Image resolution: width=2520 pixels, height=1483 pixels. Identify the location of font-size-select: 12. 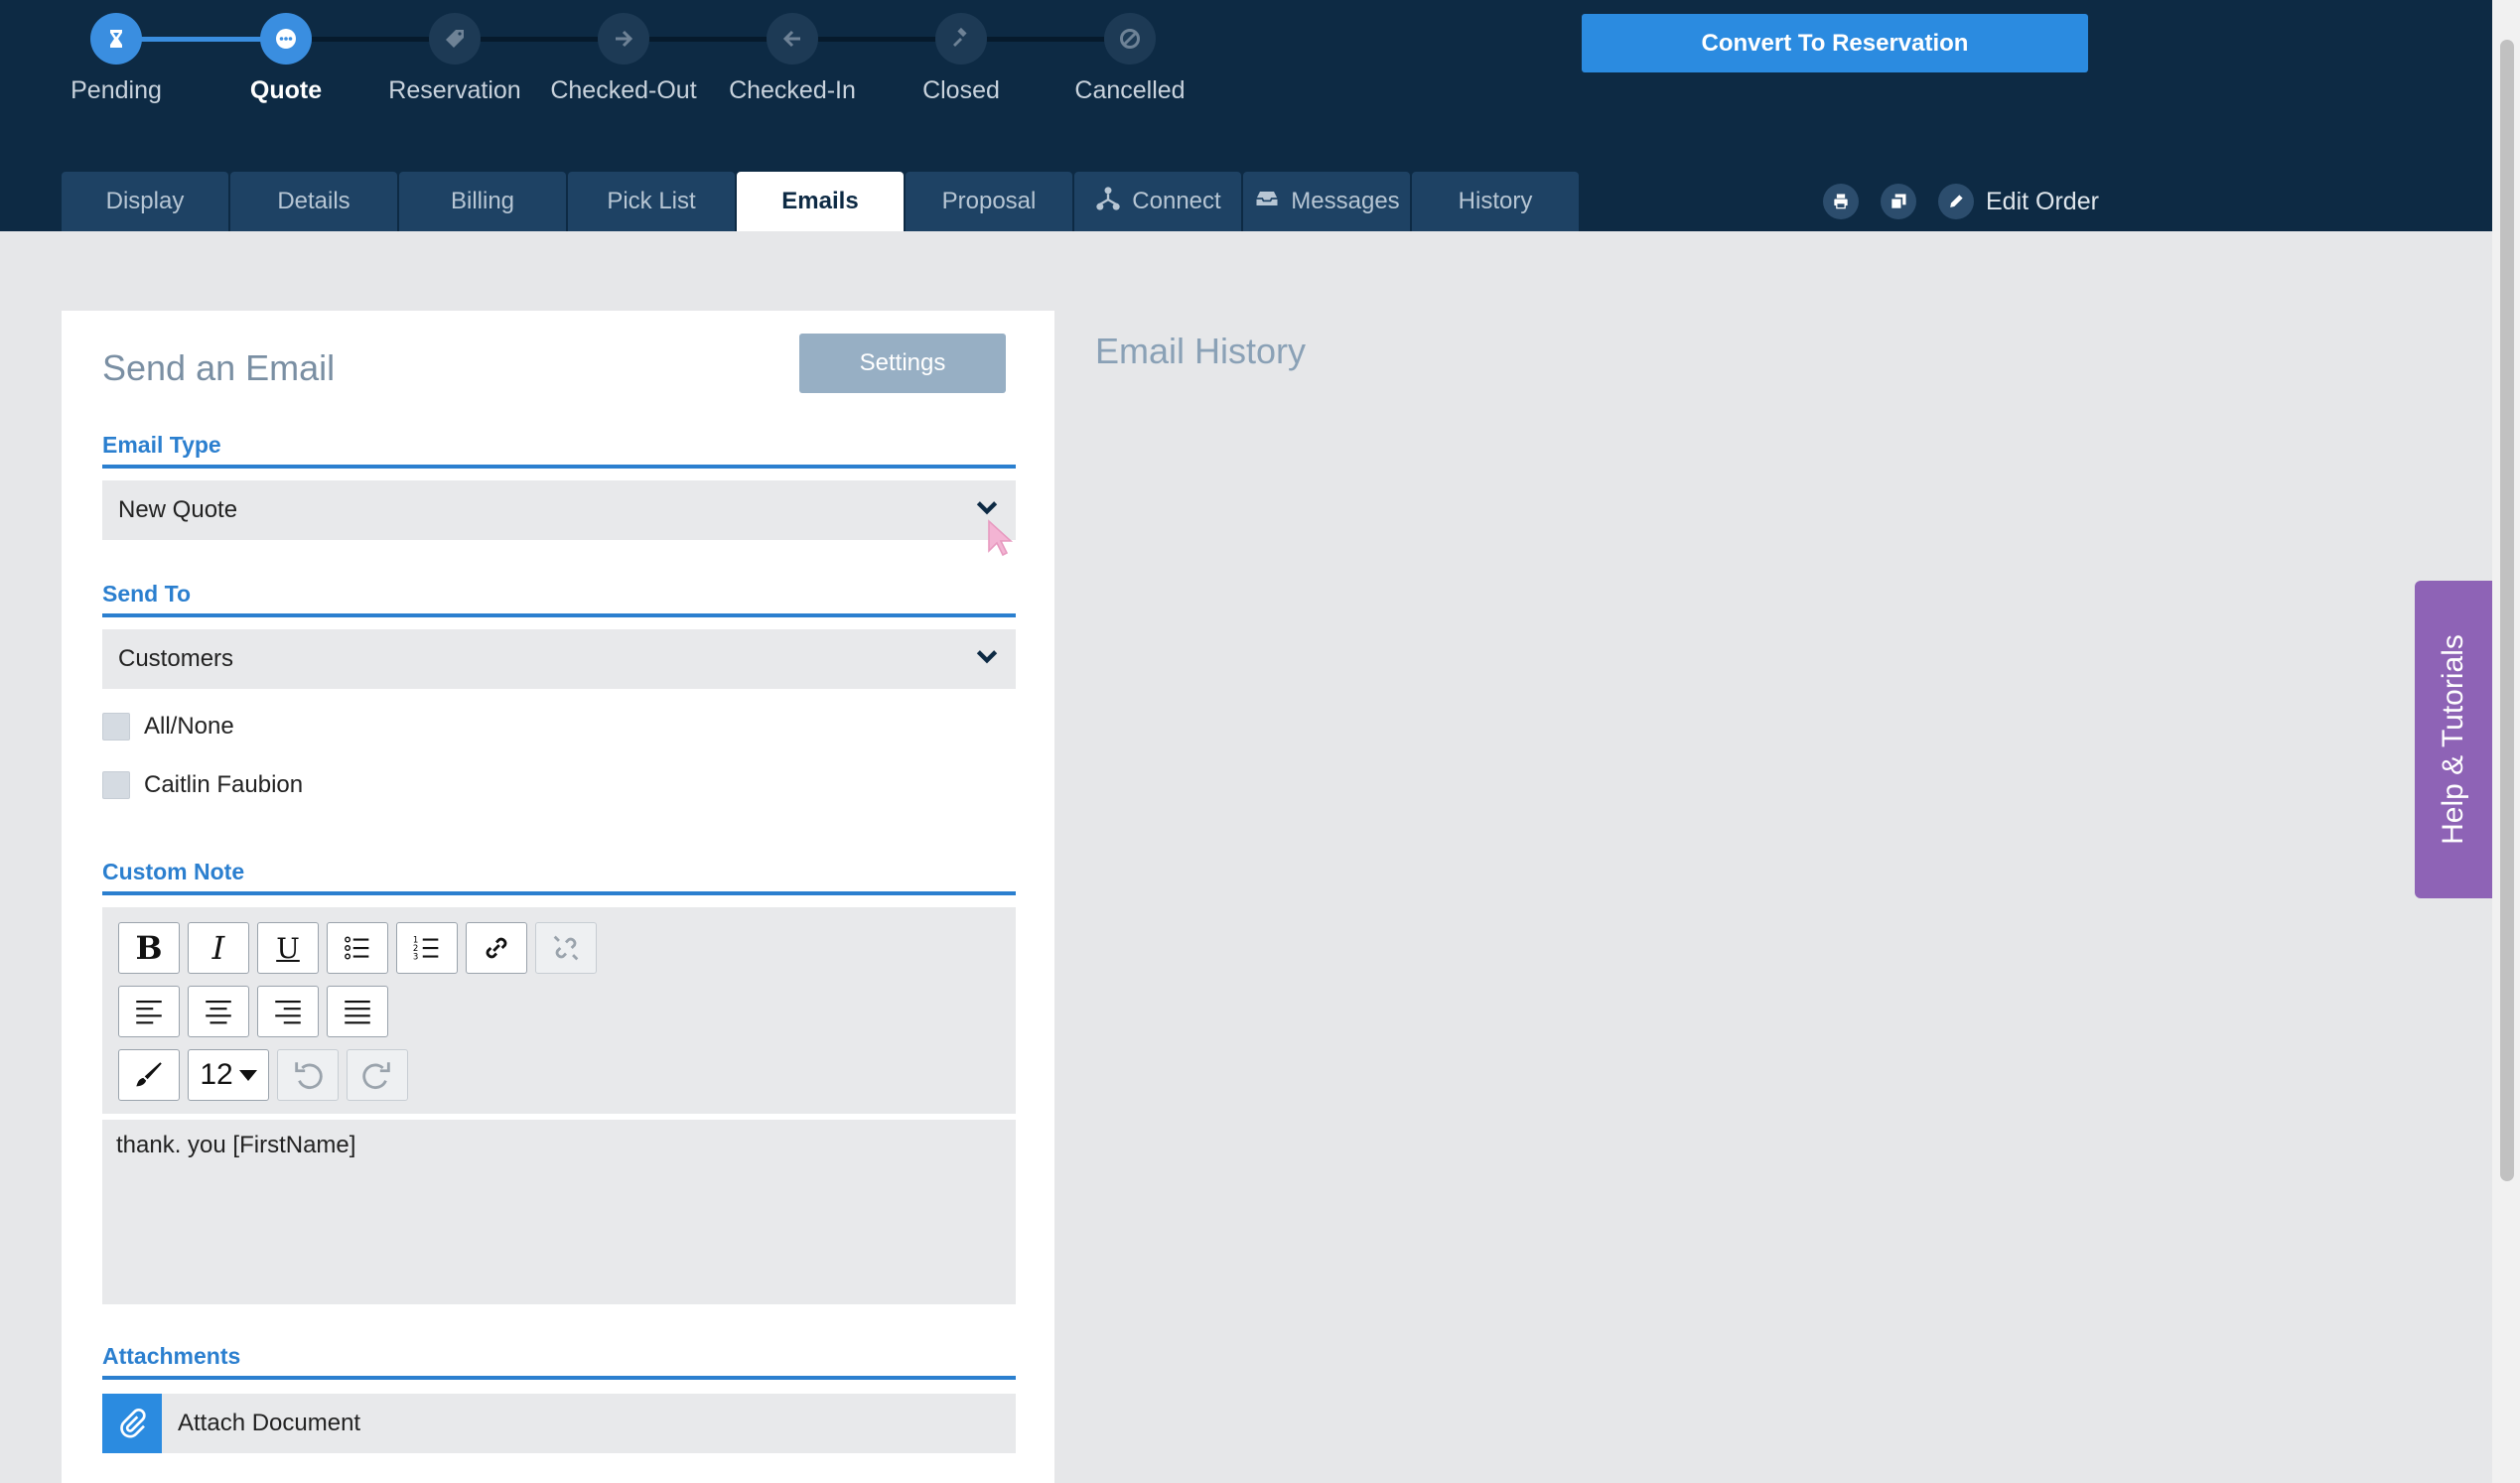
(228, 1075).